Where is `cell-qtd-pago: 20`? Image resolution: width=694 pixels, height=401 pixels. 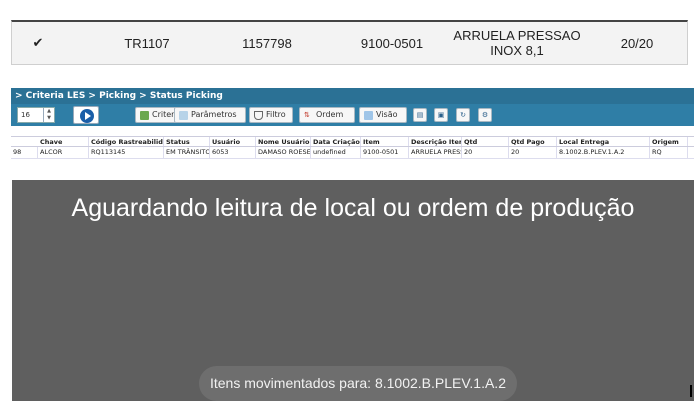
cell-qtd-pago: 20 is located at coordinates (533, 152).